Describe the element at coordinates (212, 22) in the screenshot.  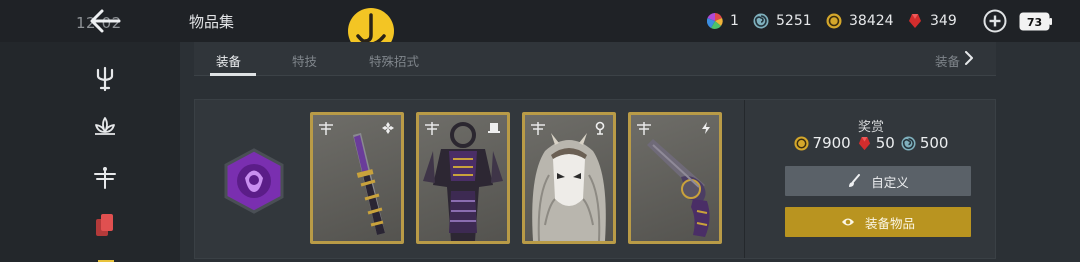
I see `page-title: 物品集` at that location.